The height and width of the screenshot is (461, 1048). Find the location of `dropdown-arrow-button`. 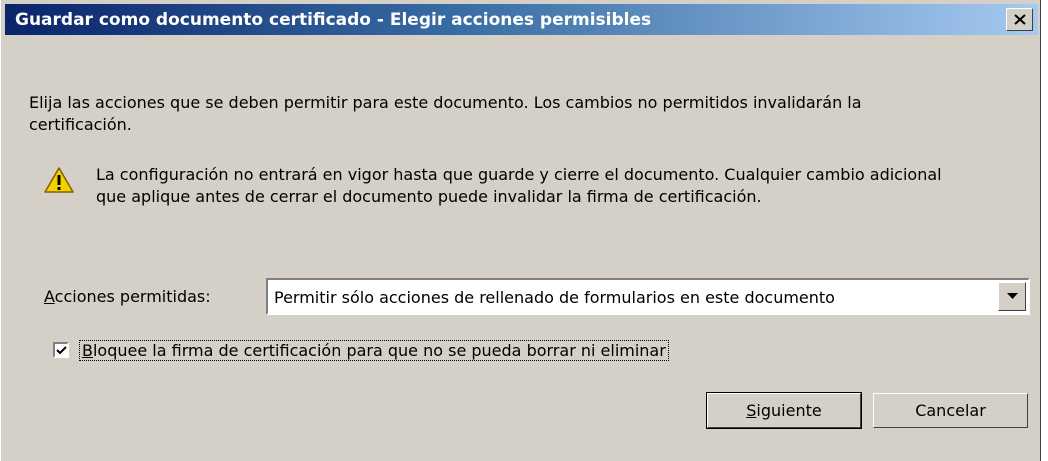

dropdown-arrow-button is located at coordinates (1012, 296).